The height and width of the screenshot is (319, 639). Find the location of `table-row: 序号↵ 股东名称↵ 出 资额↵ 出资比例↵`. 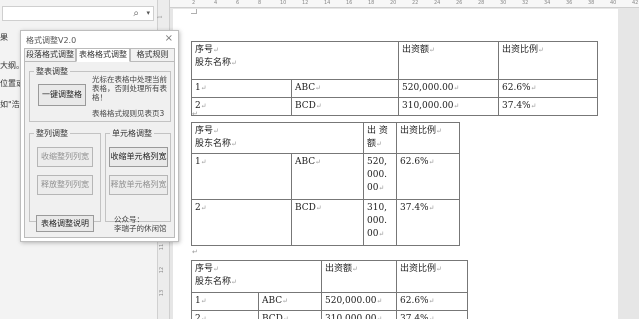

table-row: 序号↵ 股东名称↵ 出 资额↵ 出资比例↵ is located at coordinates (325, 138).